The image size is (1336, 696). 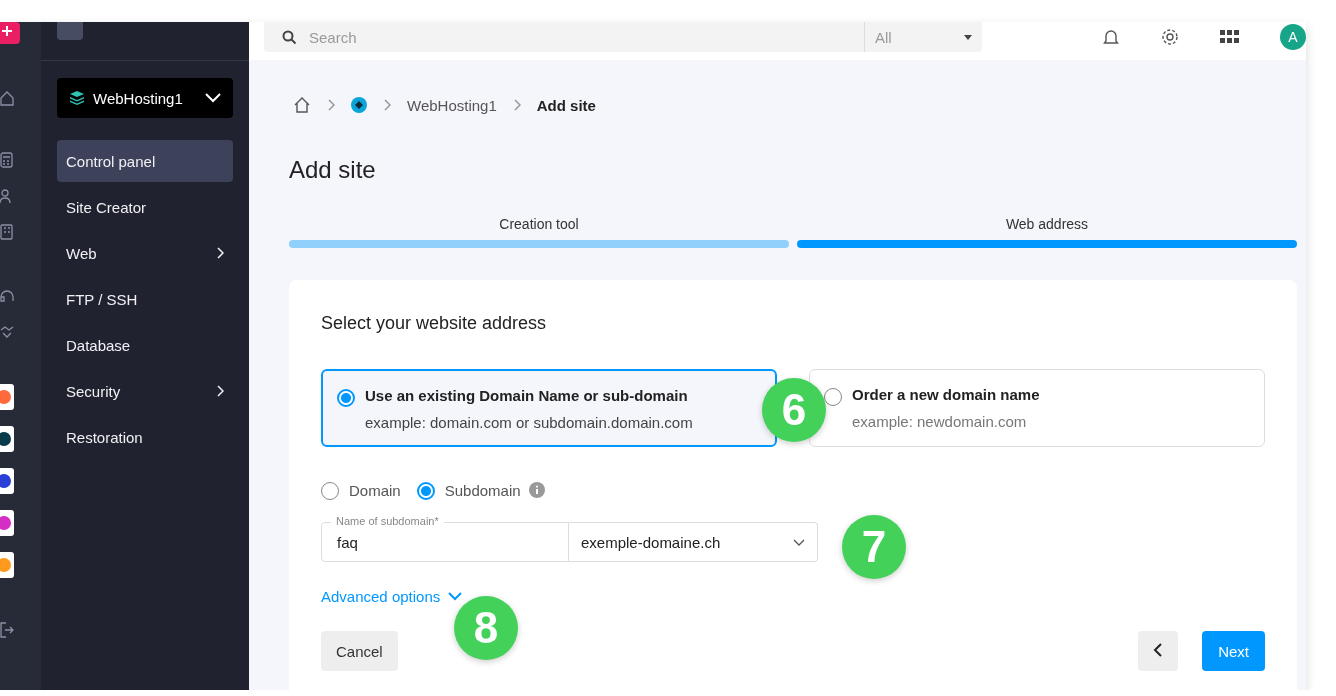 What do you see at coordinates (145, 253) in the screenshot?
I see `sidebar-item: Web` at bounding box center [145, 253].